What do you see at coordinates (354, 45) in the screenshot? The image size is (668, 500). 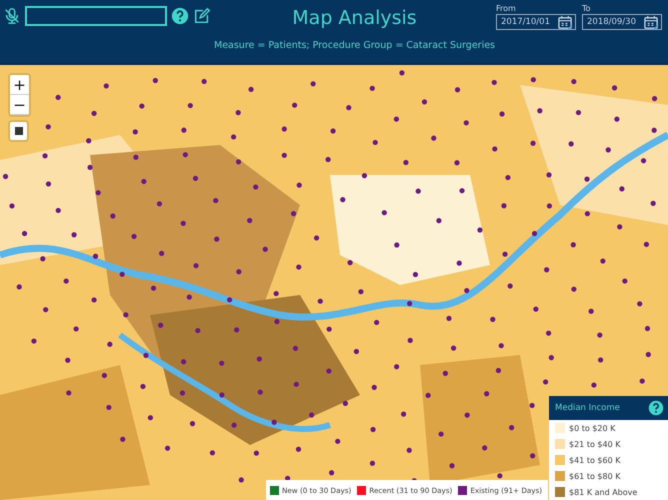 I see `filter-summary: Measure = Patients; Procedure Group = Cataract Surgeries` at bounding box center [354, 45].